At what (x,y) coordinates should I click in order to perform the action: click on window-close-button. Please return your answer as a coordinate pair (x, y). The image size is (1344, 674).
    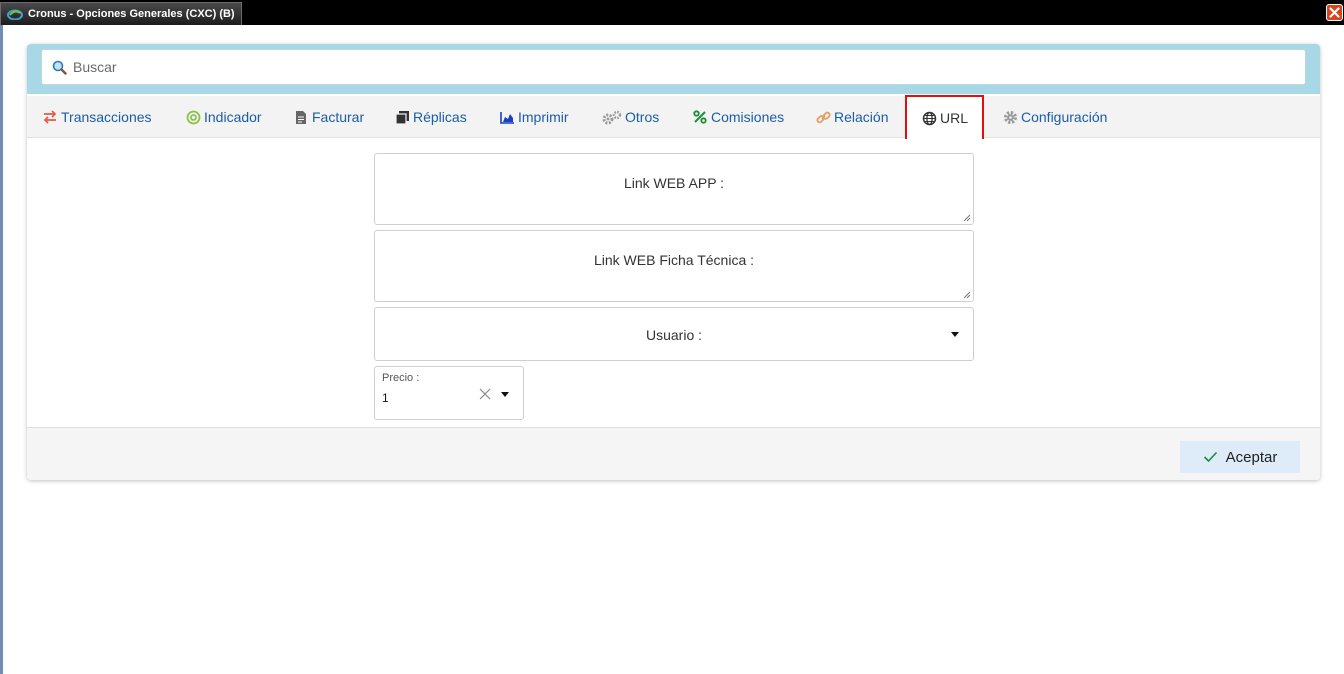
    Looking at the image, I should click on (1334, 12).